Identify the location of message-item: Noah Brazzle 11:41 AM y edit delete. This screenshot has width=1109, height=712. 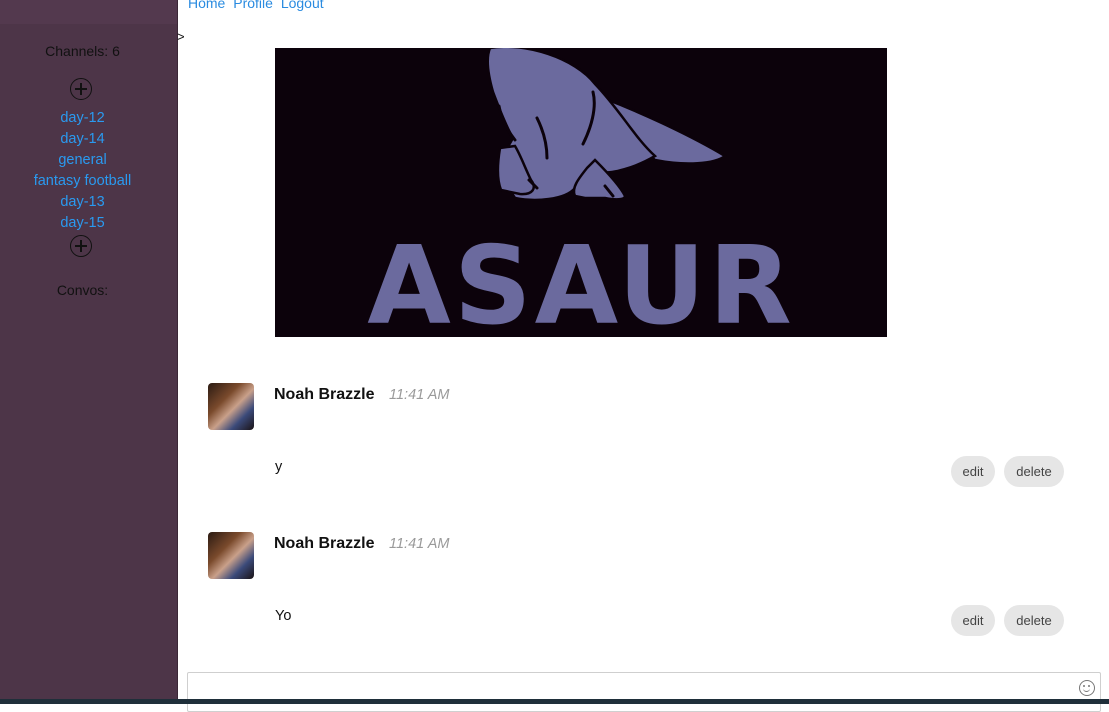
(643, 443).